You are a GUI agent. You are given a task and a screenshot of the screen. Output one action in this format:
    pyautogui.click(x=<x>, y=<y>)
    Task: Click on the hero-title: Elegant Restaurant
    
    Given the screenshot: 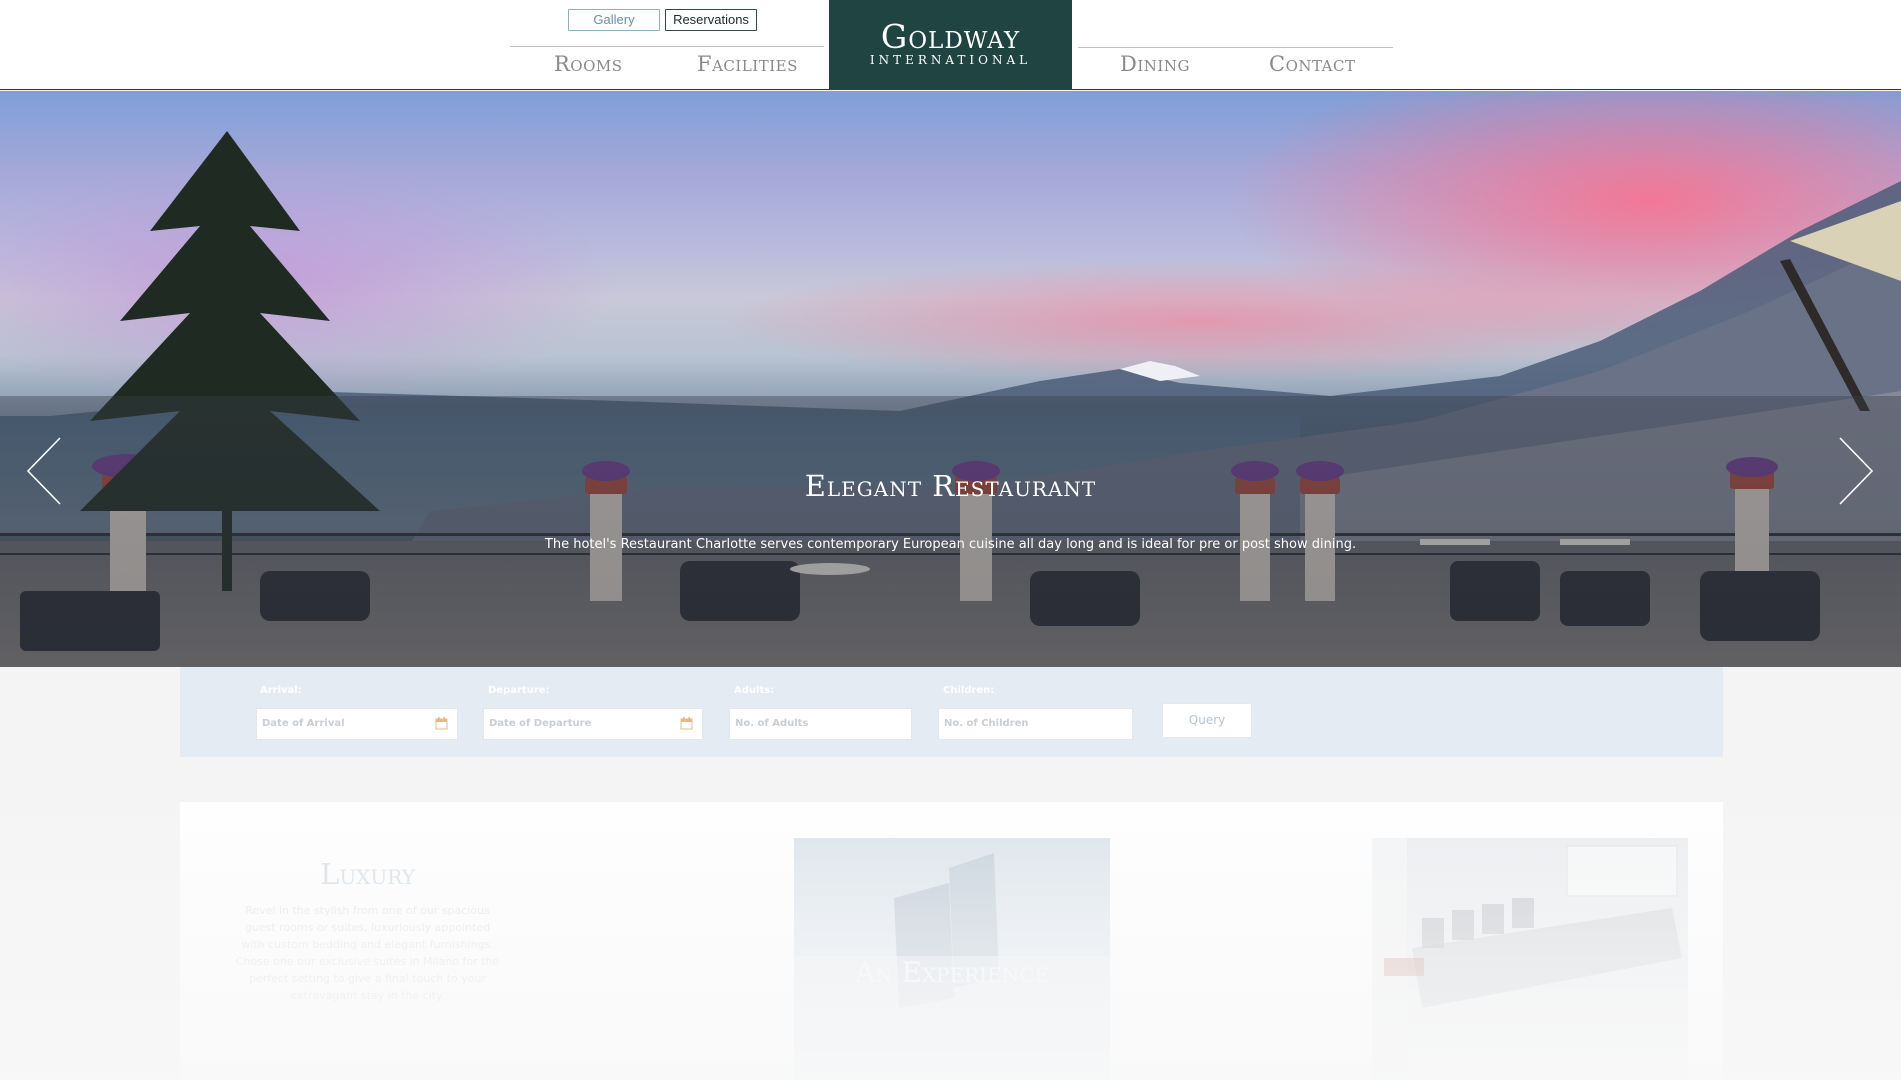 What is the action you would take?
    pyautogui.click(x=950, y=486)
    